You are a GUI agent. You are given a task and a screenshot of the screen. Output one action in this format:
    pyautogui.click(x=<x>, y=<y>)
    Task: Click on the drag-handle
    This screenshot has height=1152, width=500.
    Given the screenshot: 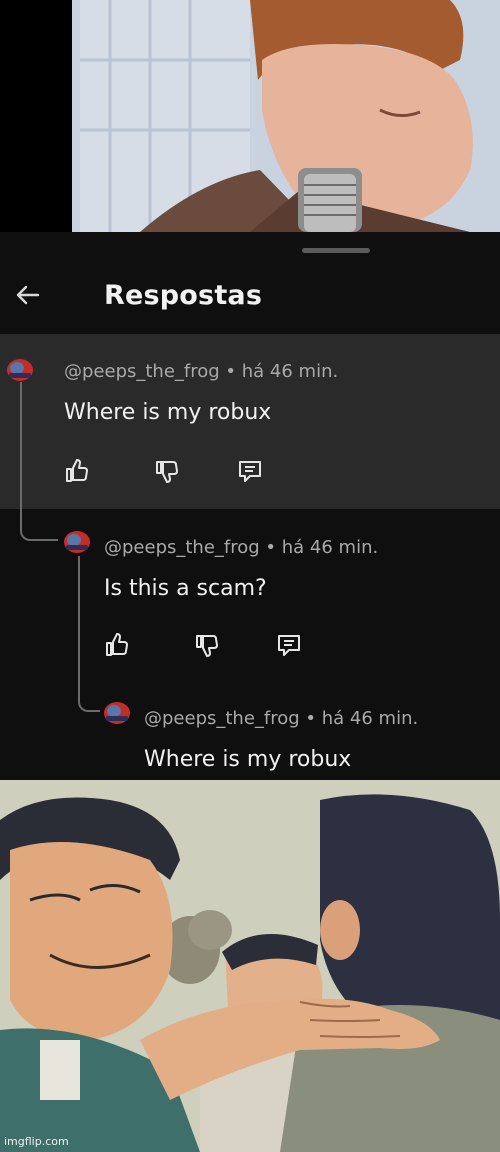 What is the action you would take?
    pyautogui.click(x=336, y=250)
    